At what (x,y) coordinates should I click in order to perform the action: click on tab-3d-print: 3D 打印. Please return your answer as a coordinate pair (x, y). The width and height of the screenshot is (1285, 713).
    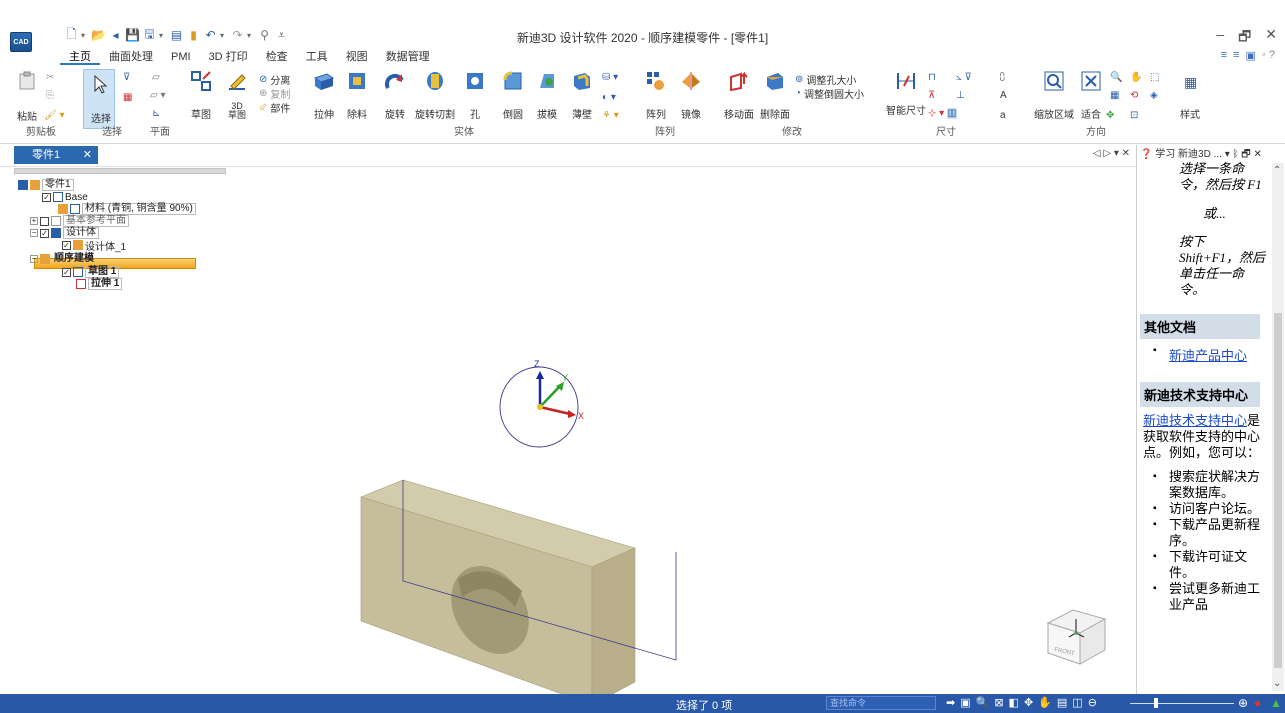
    Looking at the image, I should click on (228, 57).